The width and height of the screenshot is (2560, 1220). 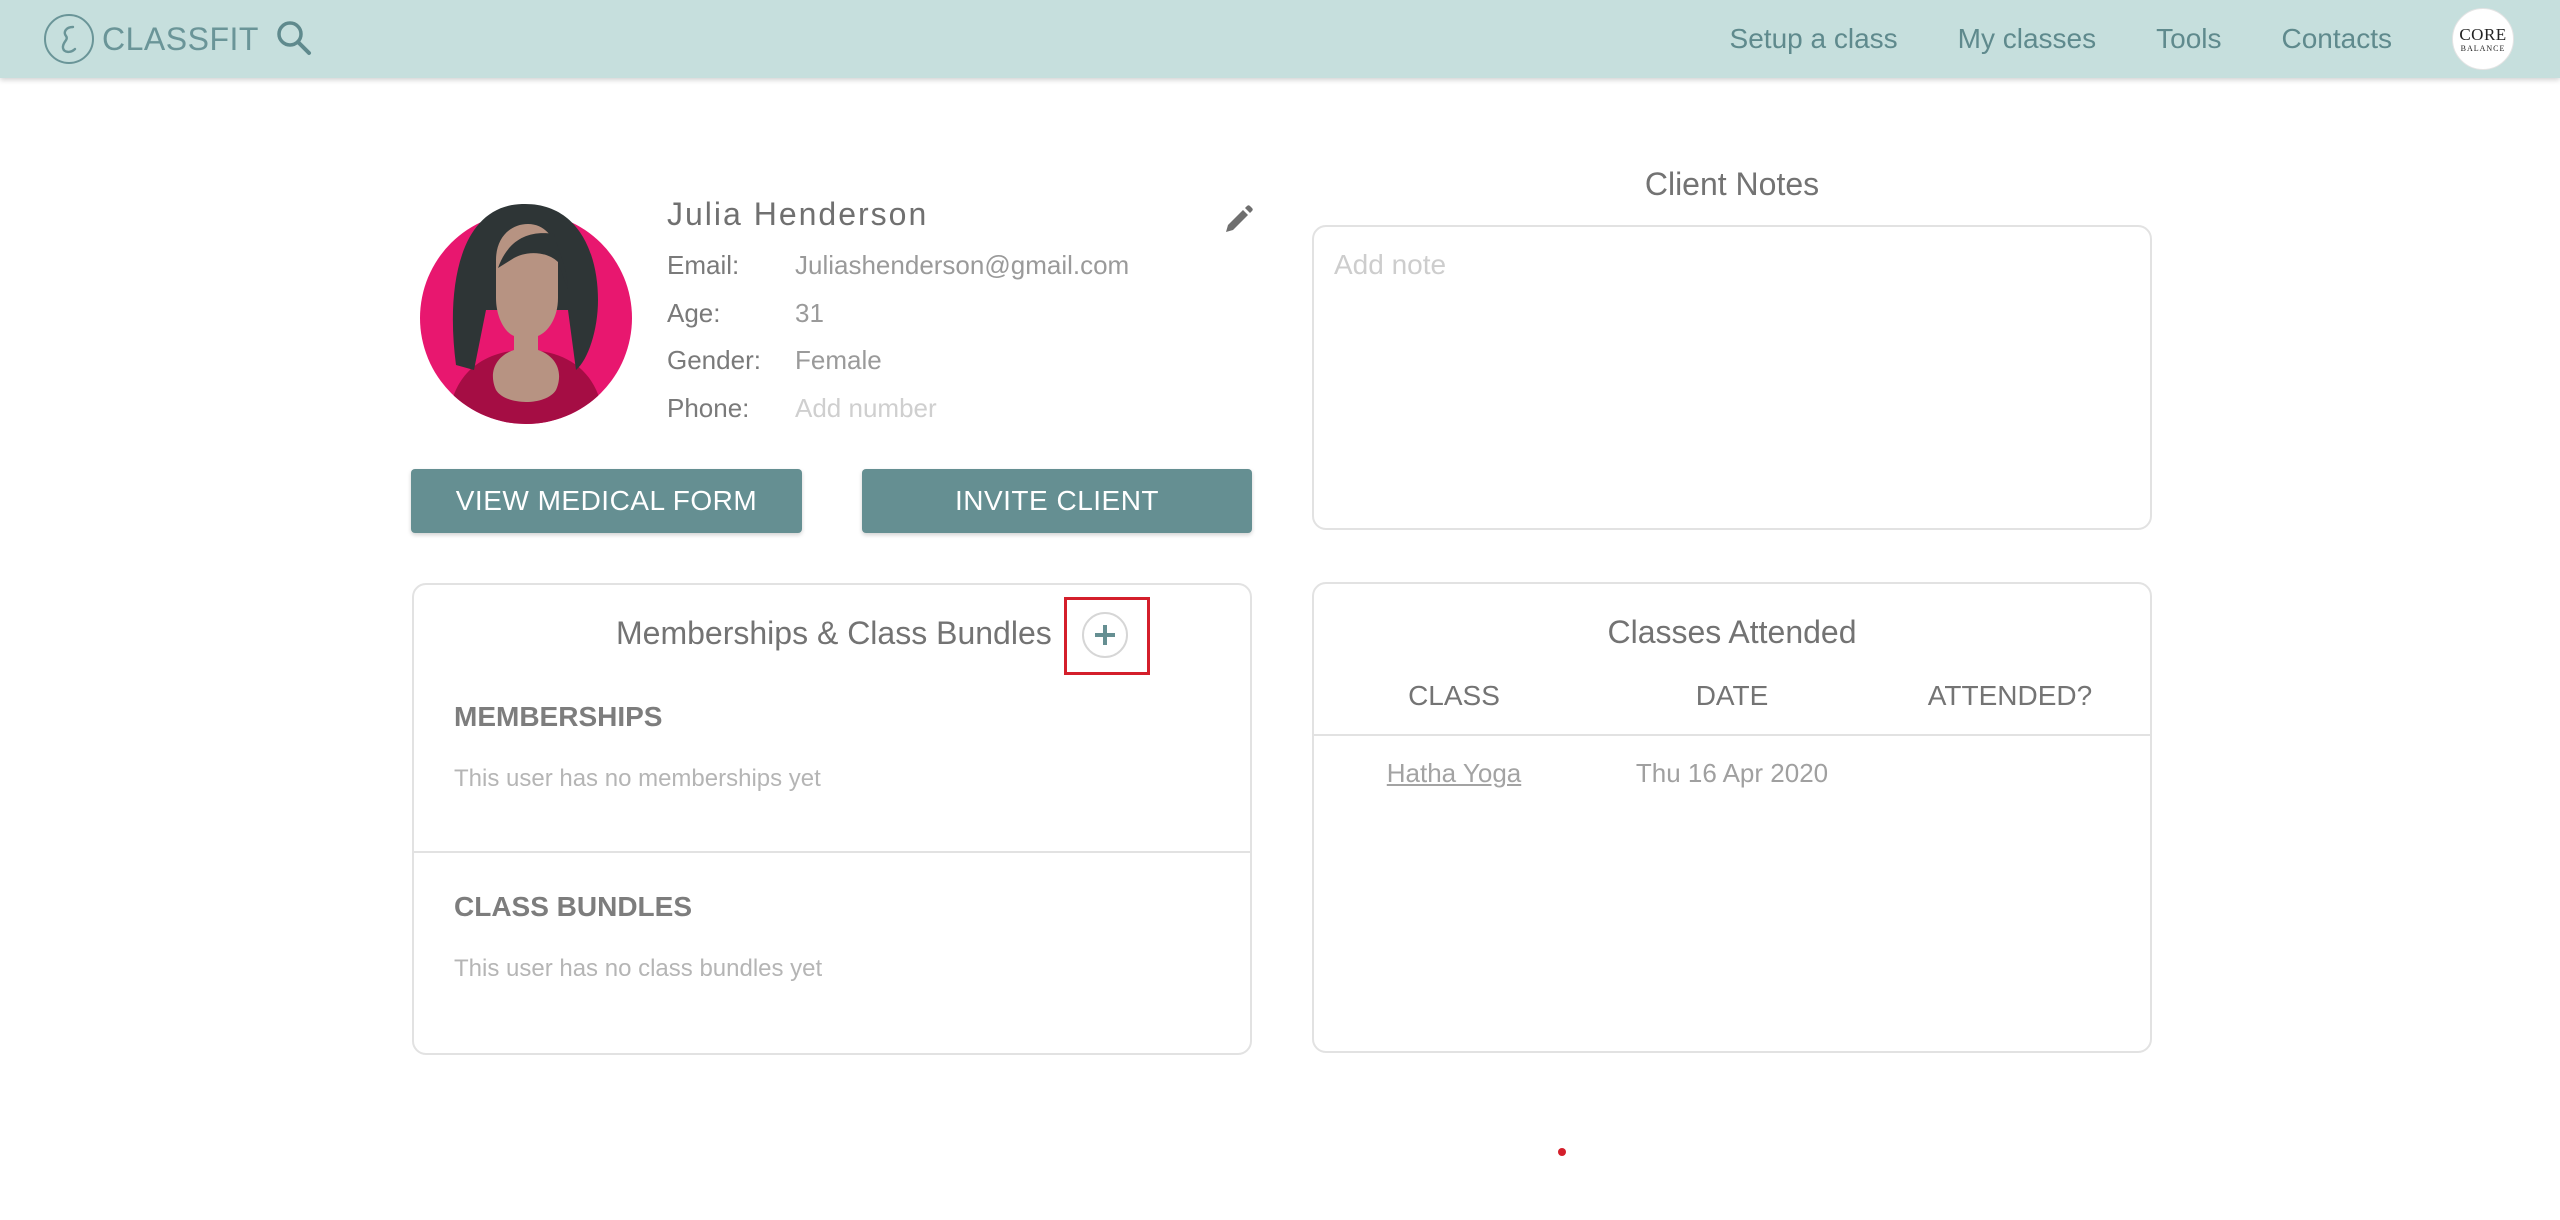 I want to click on client-phone-row: Phone: Add number, so click(x=802, y=408).